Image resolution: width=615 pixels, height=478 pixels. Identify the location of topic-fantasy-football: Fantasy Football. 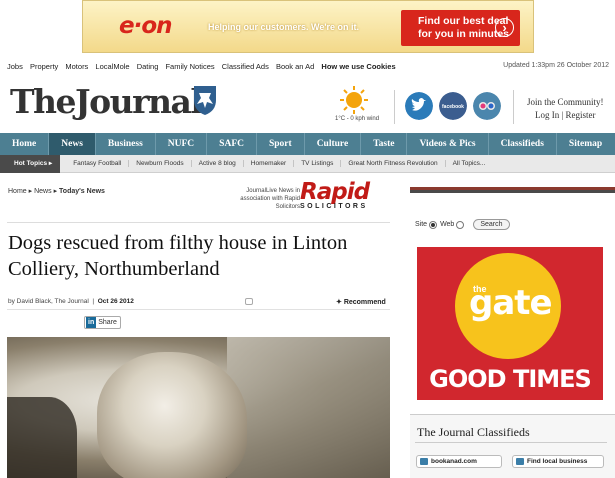
(98, 163).